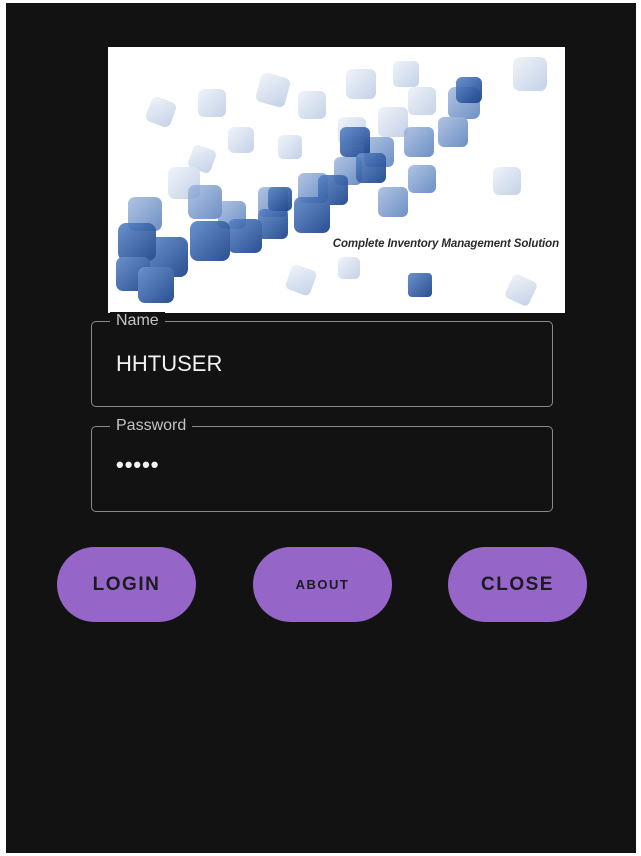  I want to click on name-field: Name, so click(322, 359).